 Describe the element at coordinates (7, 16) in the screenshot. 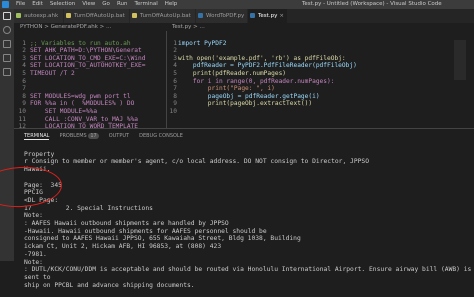

I see `explorer-icon` at that location.